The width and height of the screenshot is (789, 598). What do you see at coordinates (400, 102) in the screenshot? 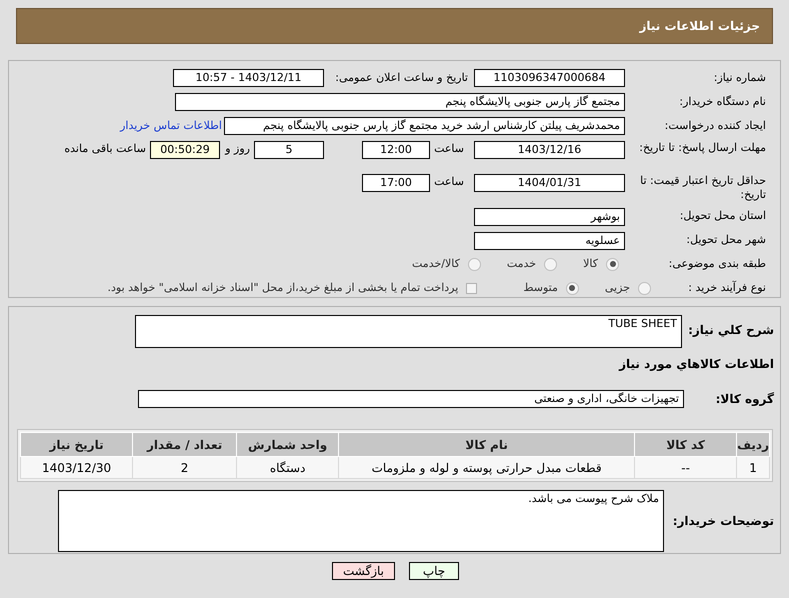
I see `input-field: مجتمع گاز پارس جنوبی پالایشگاه پنجم` at bounding box center [400, 102].